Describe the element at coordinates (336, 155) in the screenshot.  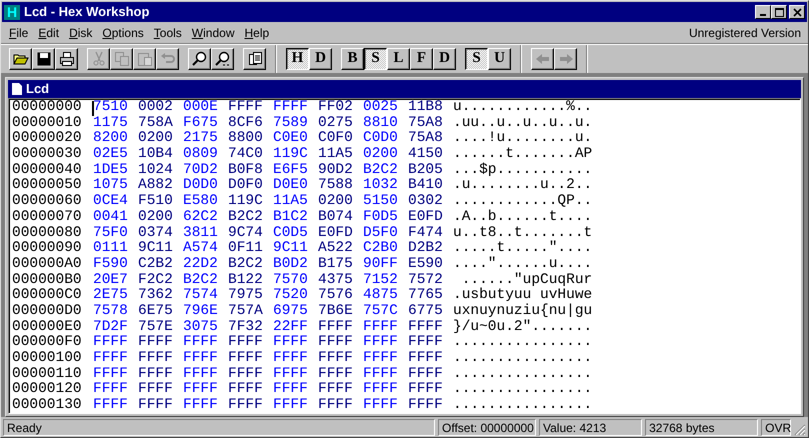
I see `hex-word: 11A5` at that location.